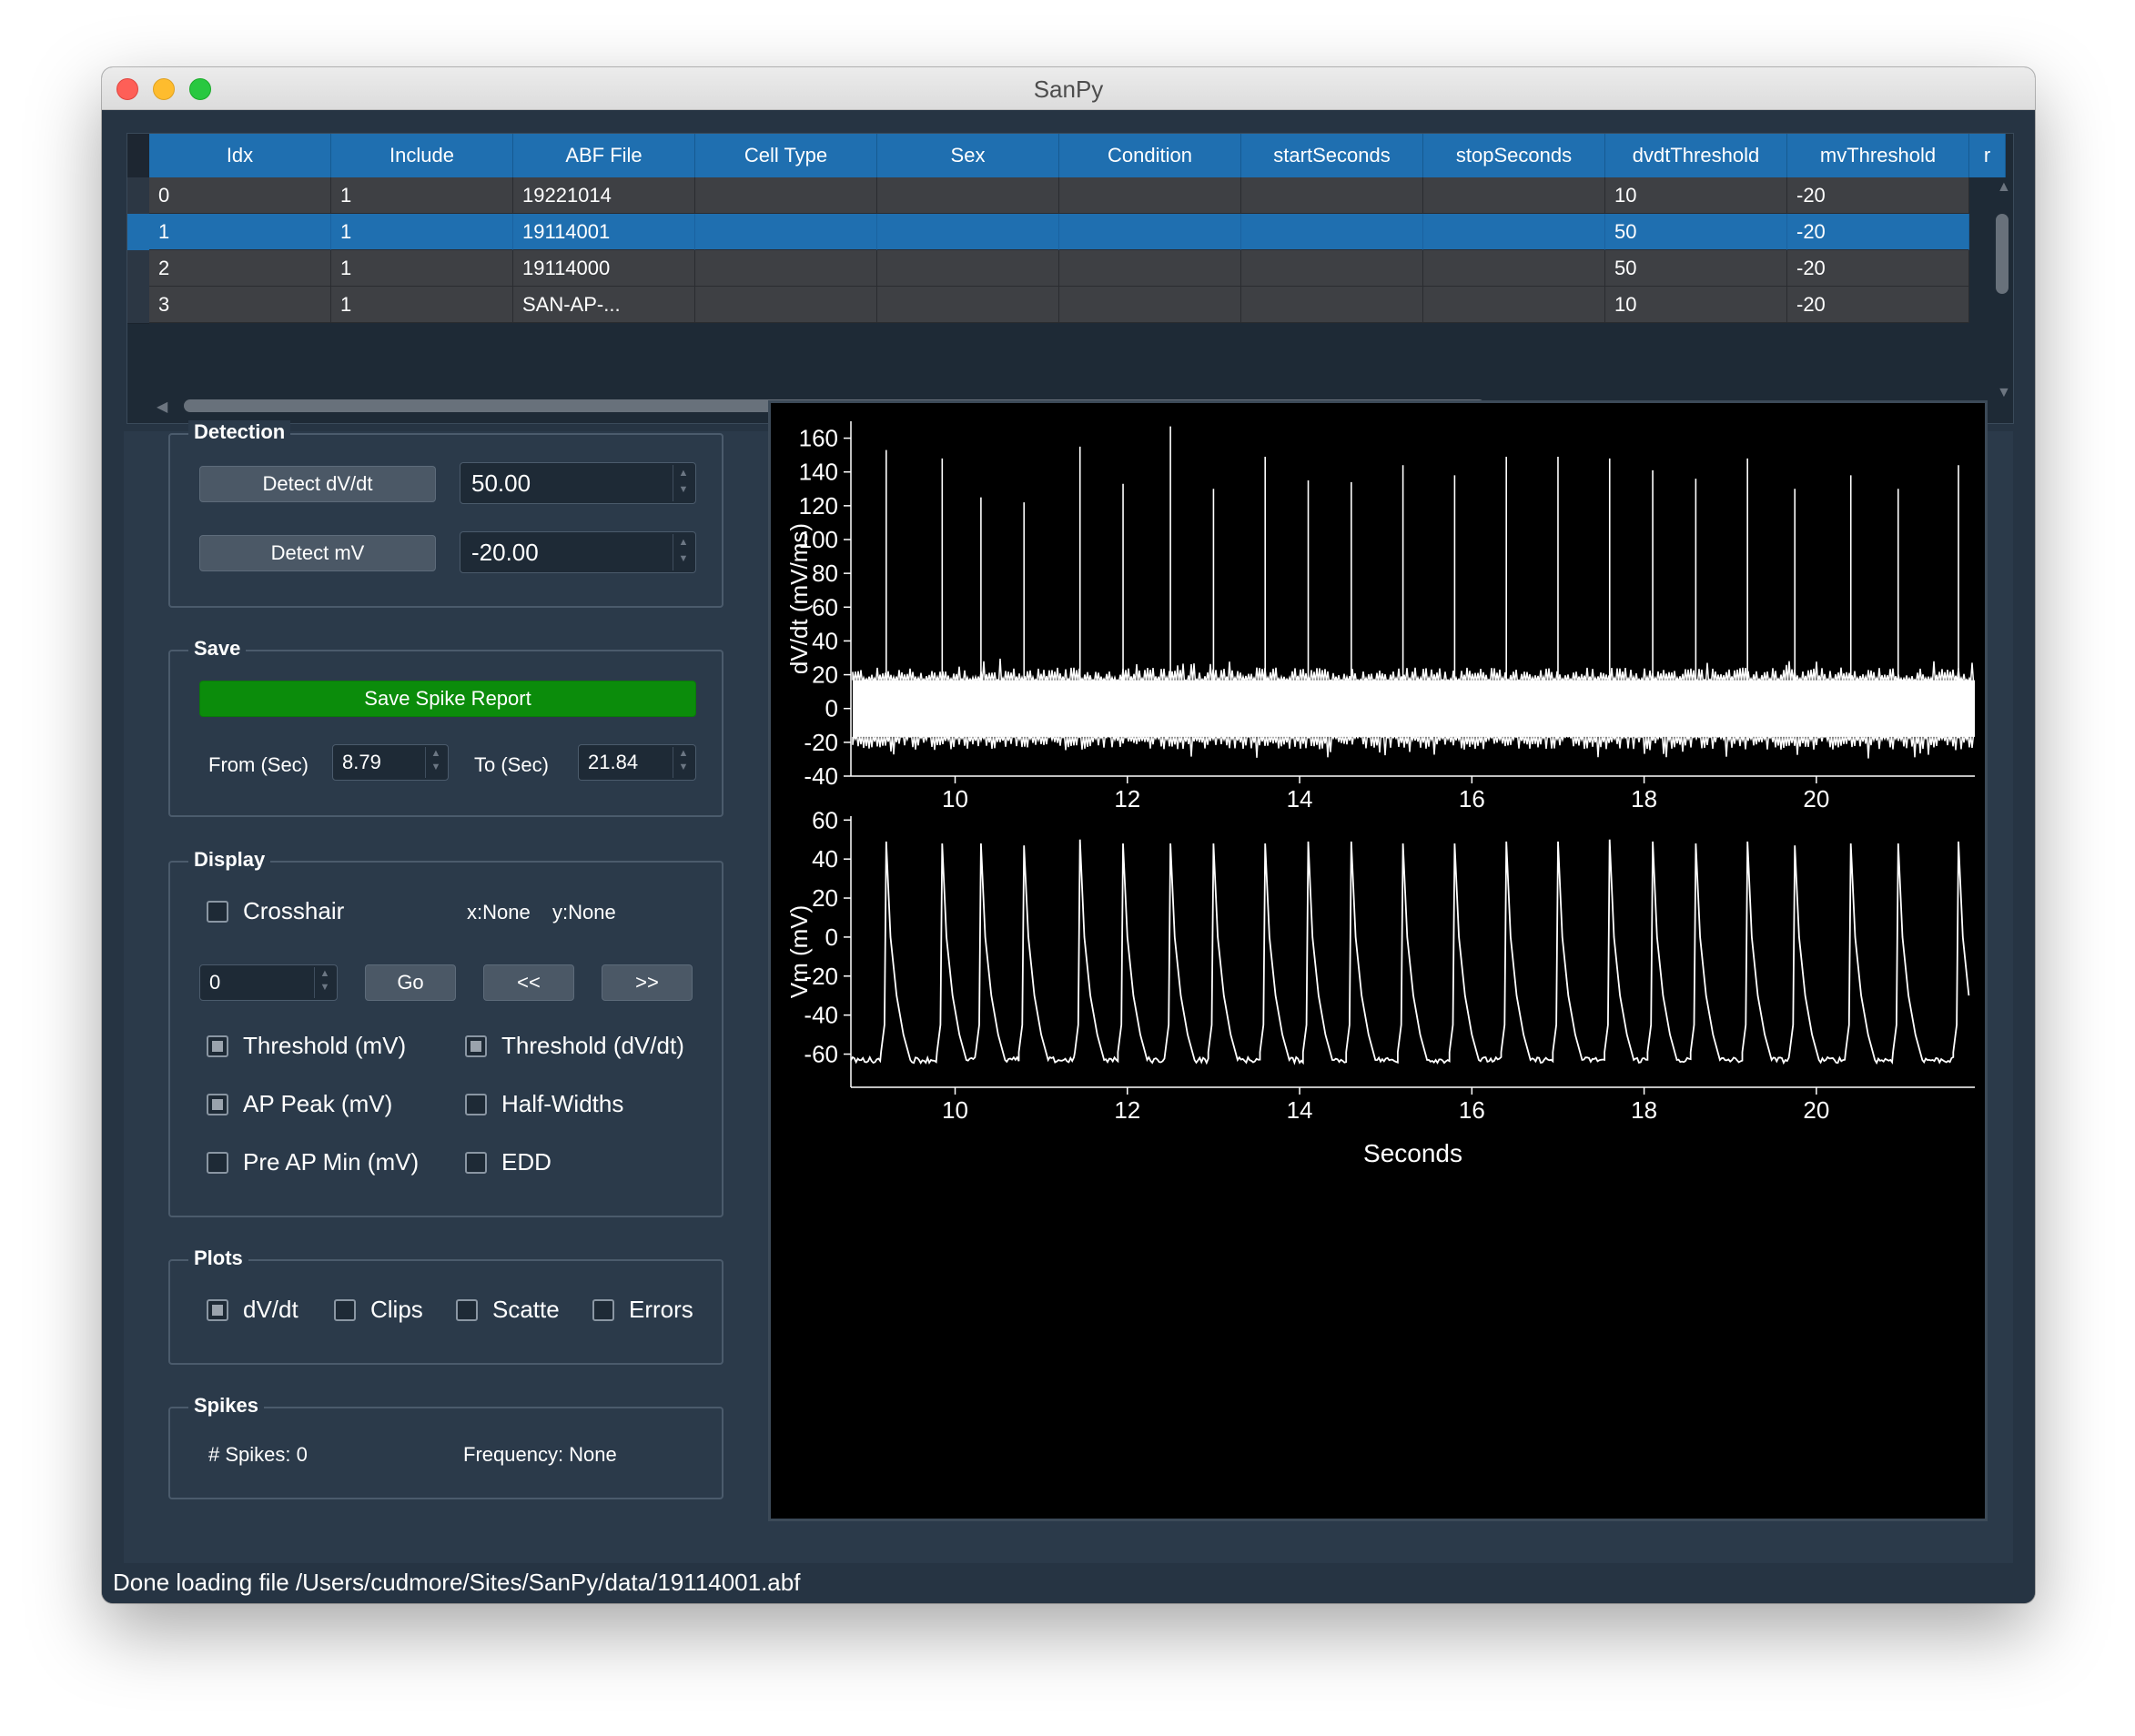 This screenshot has height=1736, width=2135. I want to click on table-row: 0 1 19221014 10 -20, so click(1060, 196).